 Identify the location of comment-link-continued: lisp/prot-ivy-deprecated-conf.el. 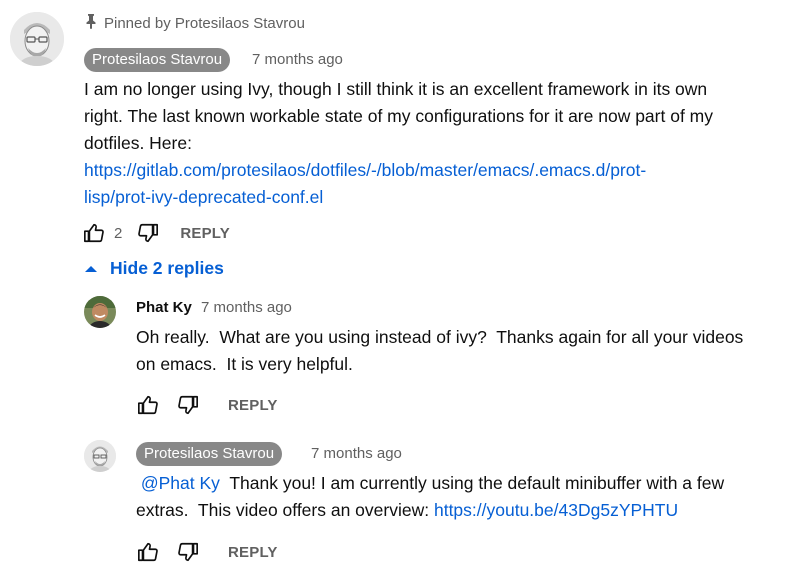
(203, 197).